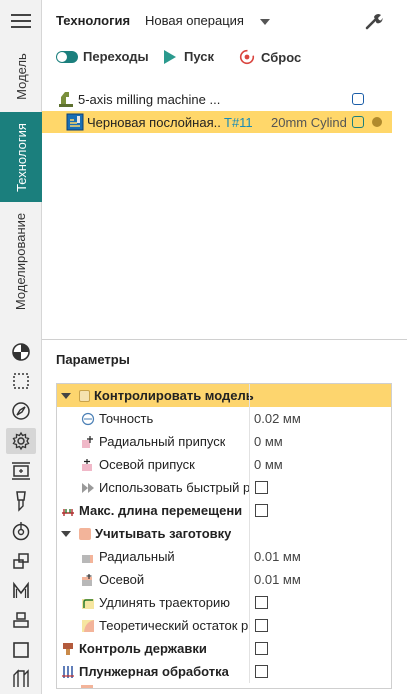 The image size is (407, 694). I want to click on param-name: Макс. длина перемещени, so click(155, 510).